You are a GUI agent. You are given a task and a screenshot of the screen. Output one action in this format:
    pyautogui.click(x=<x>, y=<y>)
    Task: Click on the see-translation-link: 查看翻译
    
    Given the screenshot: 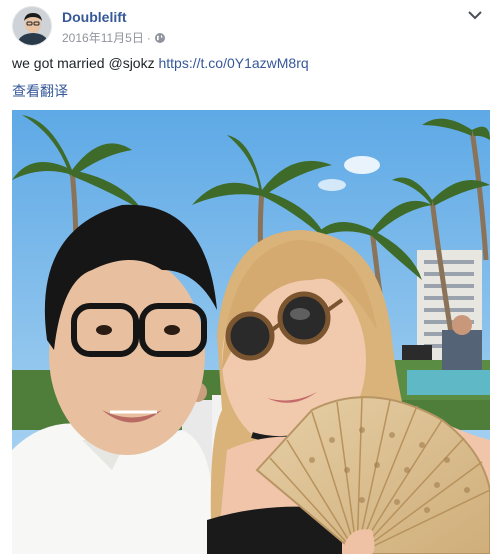 What is the action you would take?
    pyautogui.click(x=40, y=91)
    